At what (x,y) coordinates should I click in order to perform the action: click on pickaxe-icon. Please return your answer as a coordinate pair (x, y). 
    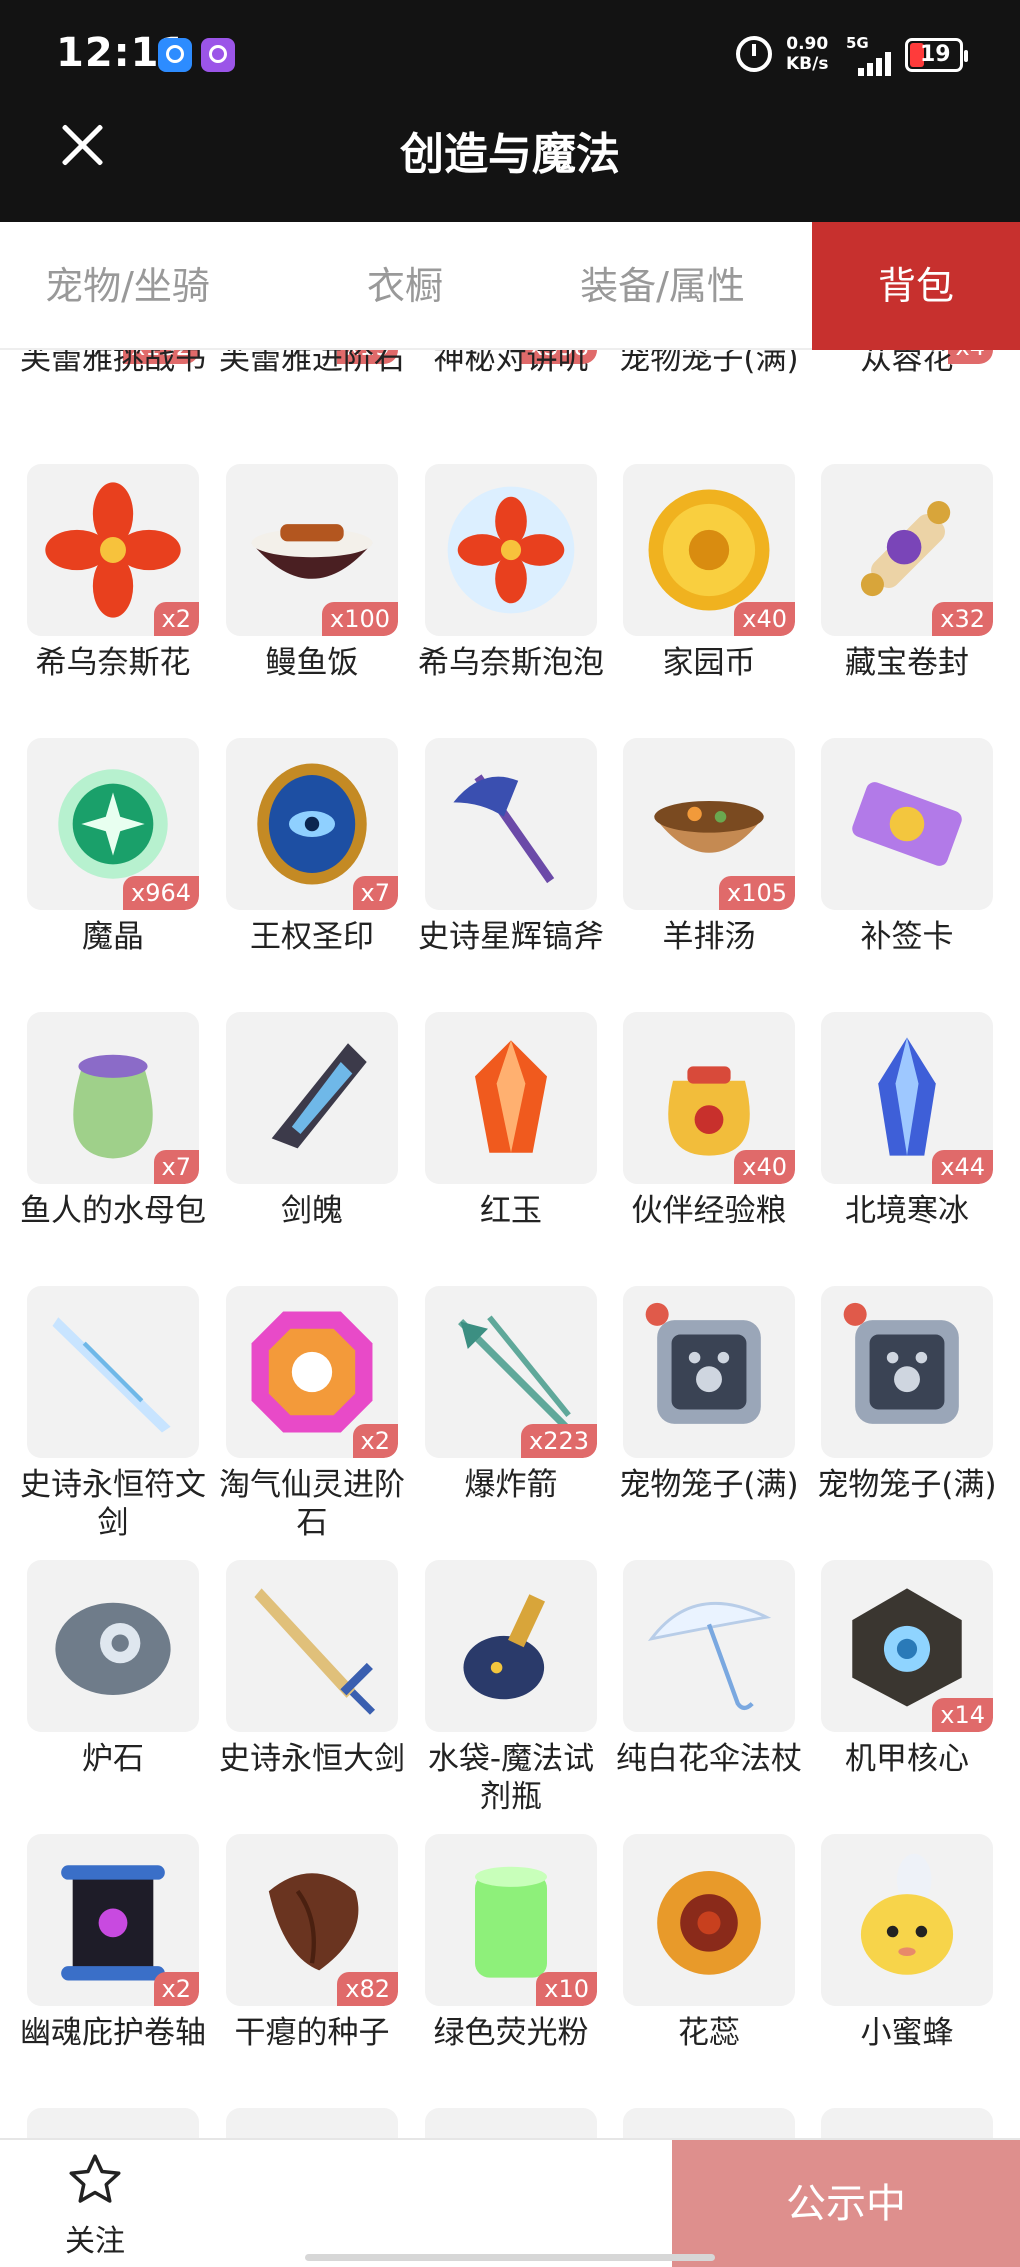
    Looking at the image, I should click on (504, 829).